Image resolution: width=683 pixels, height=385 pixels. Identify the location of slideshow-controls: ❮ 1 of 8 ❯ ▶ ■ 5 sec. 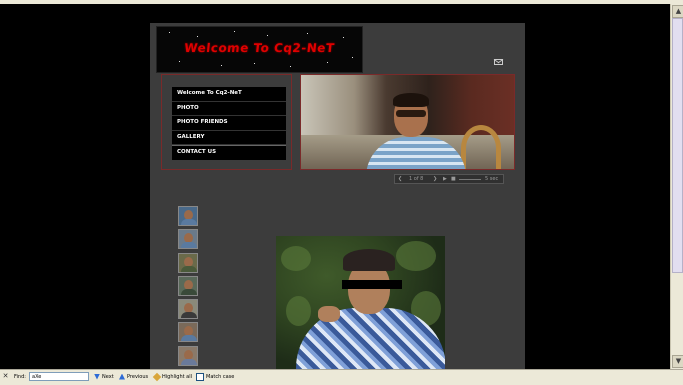
(449, 179).